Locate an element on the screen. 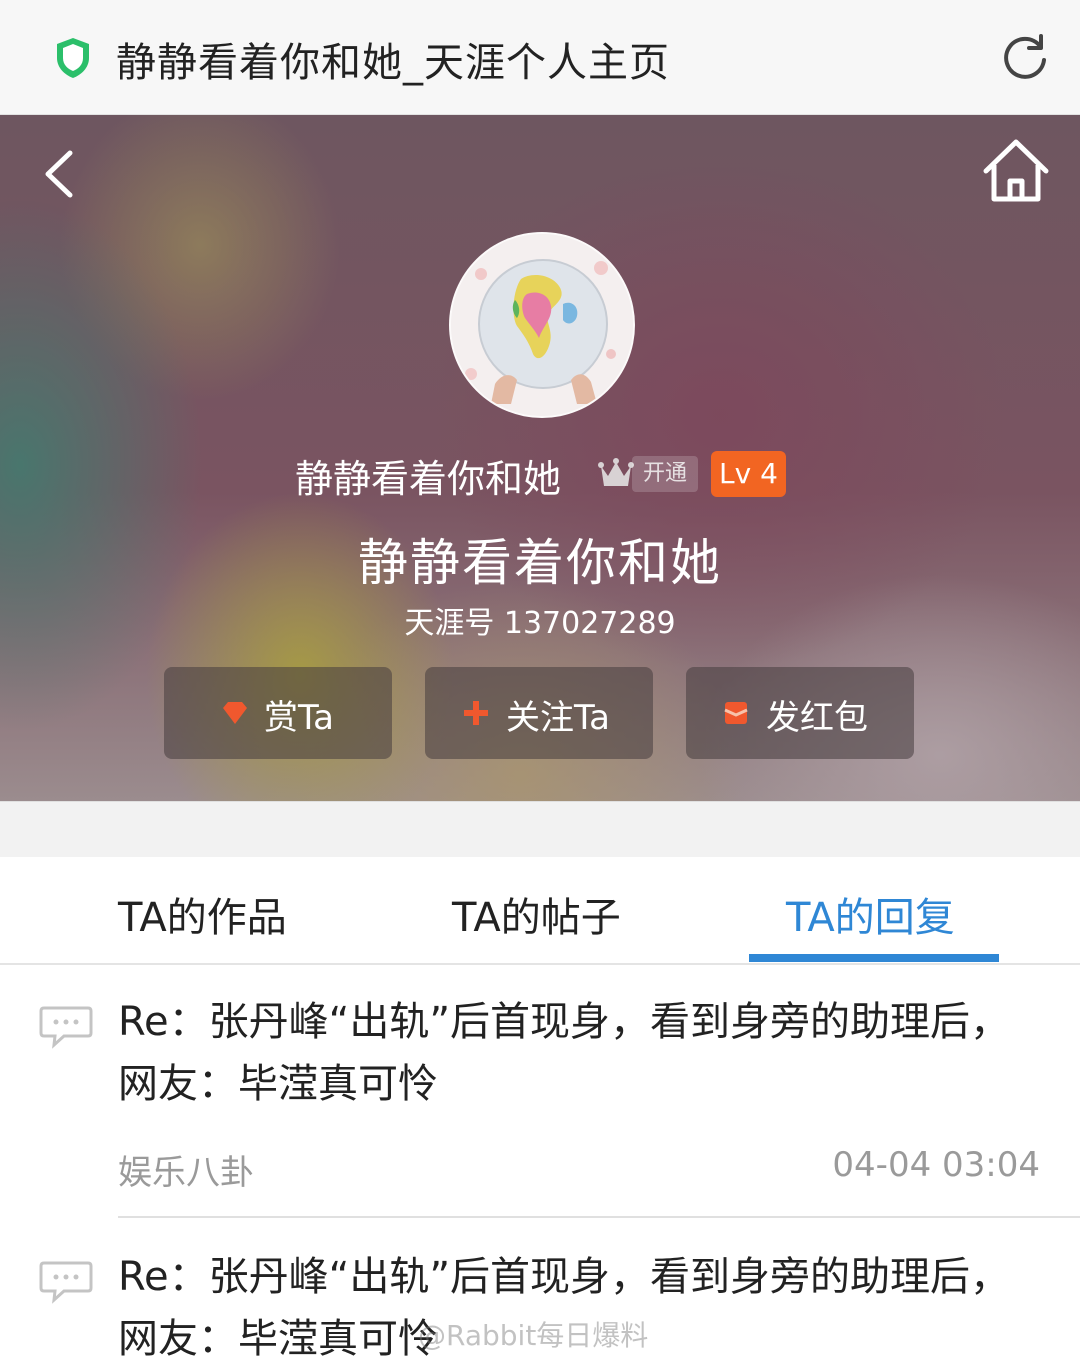 The width and height of the screenshot is (1080, 1361). avatar is located at coordinates (542, 325).